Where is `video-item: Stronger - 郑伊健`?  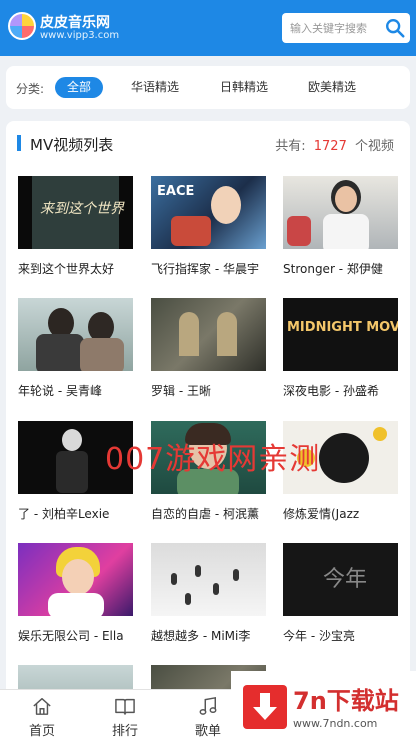
video-item: Stronger - 郑伊健 is located at coordinates (340, 226).